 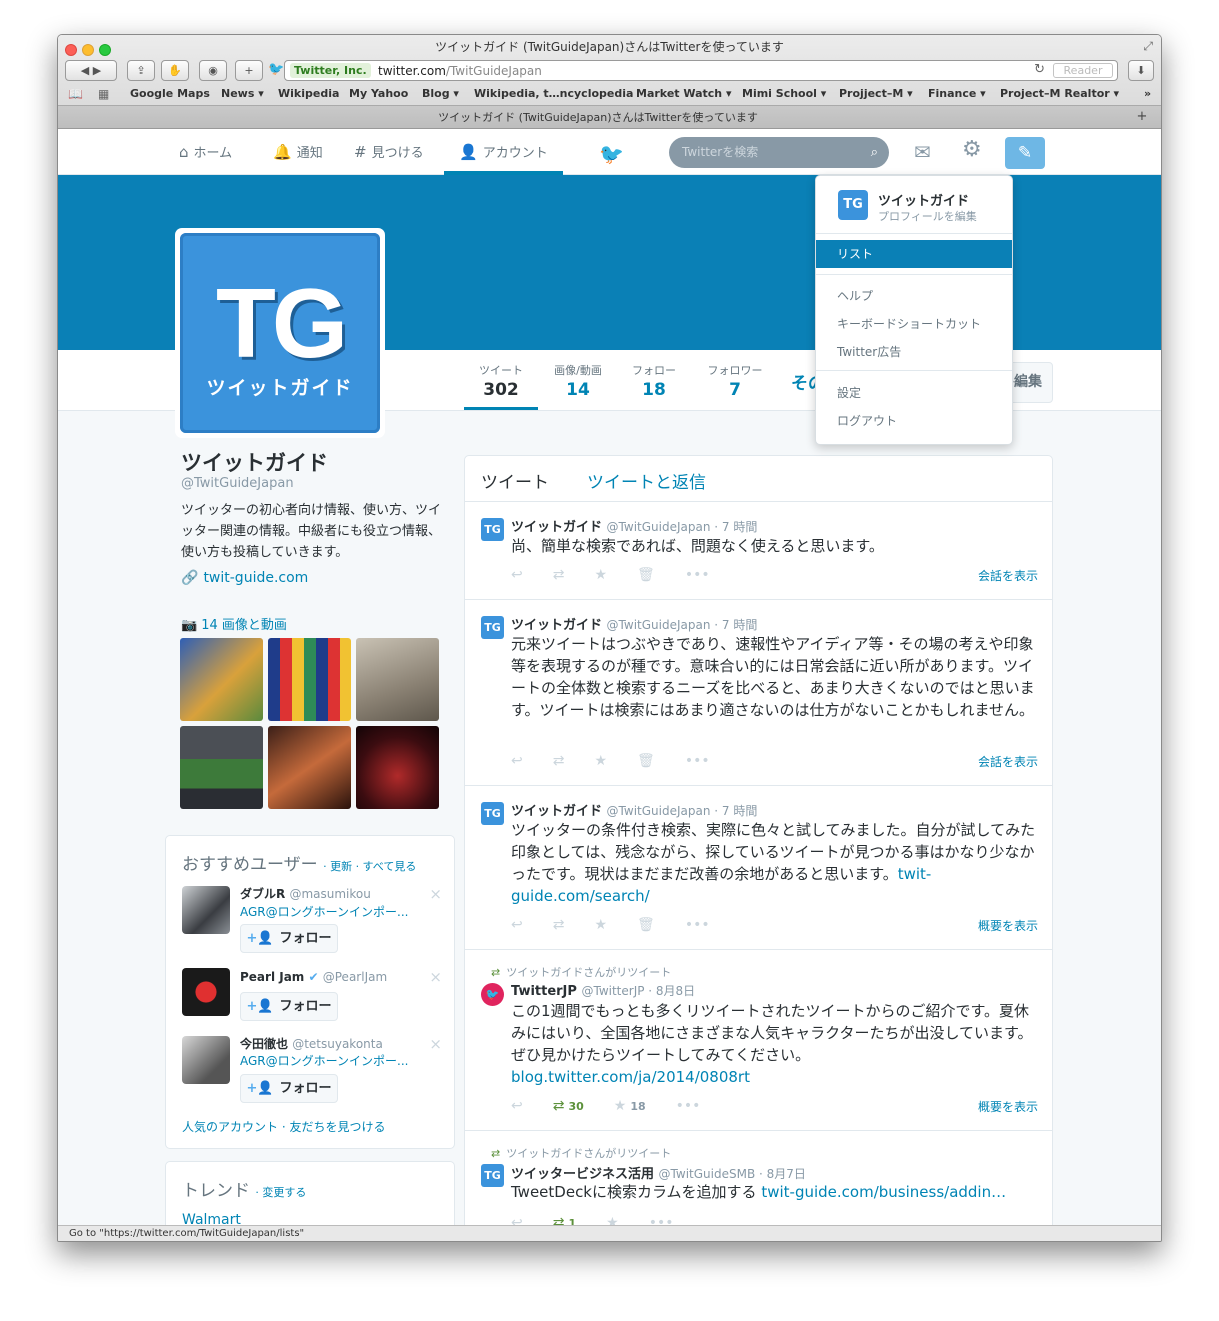 What do you see at coordinates (1039, 69) in the screenshot?
I see `reload-icon: ↻` at bounding box center [1039, 69].